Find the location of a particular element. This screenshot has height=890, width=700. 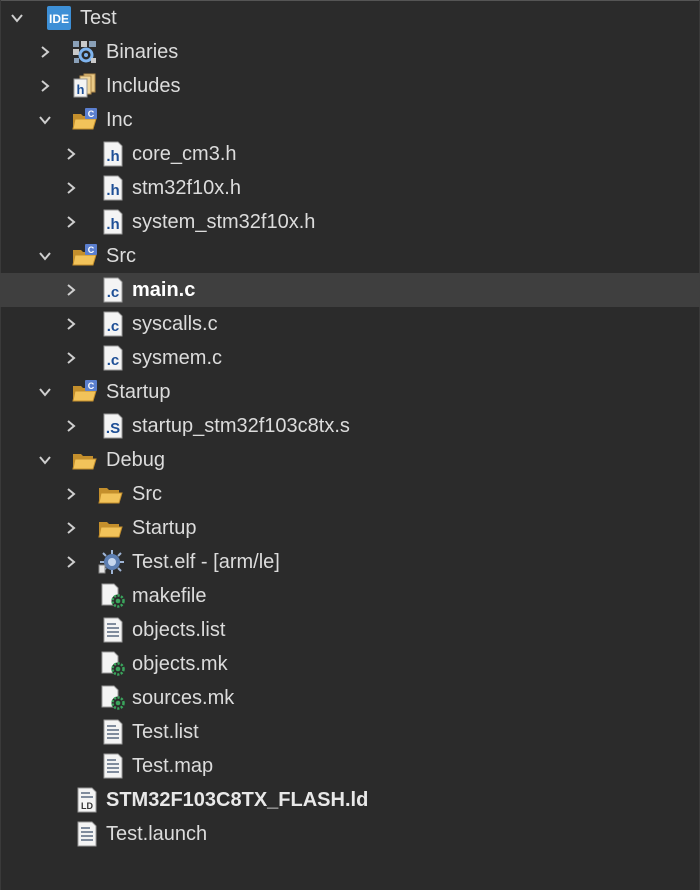

tree-item-label: Binaries is located at coordinates (142, 52).